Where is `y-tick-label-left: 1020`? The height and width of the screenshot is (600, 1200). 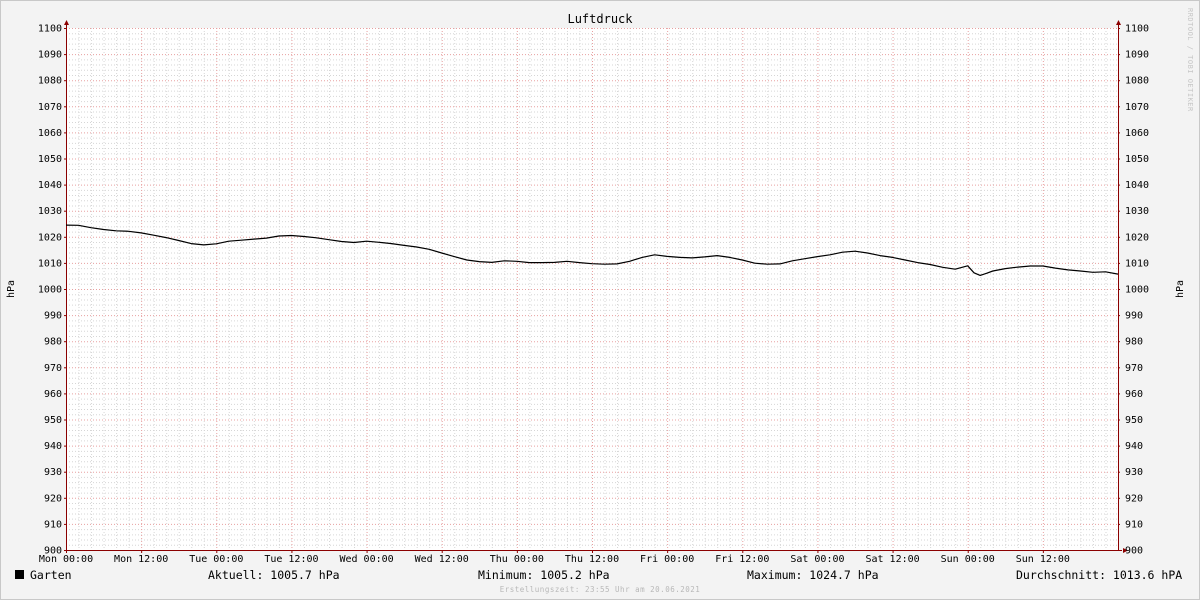 y-tick-label-left: 1020 is located at coordinates (50, 237).